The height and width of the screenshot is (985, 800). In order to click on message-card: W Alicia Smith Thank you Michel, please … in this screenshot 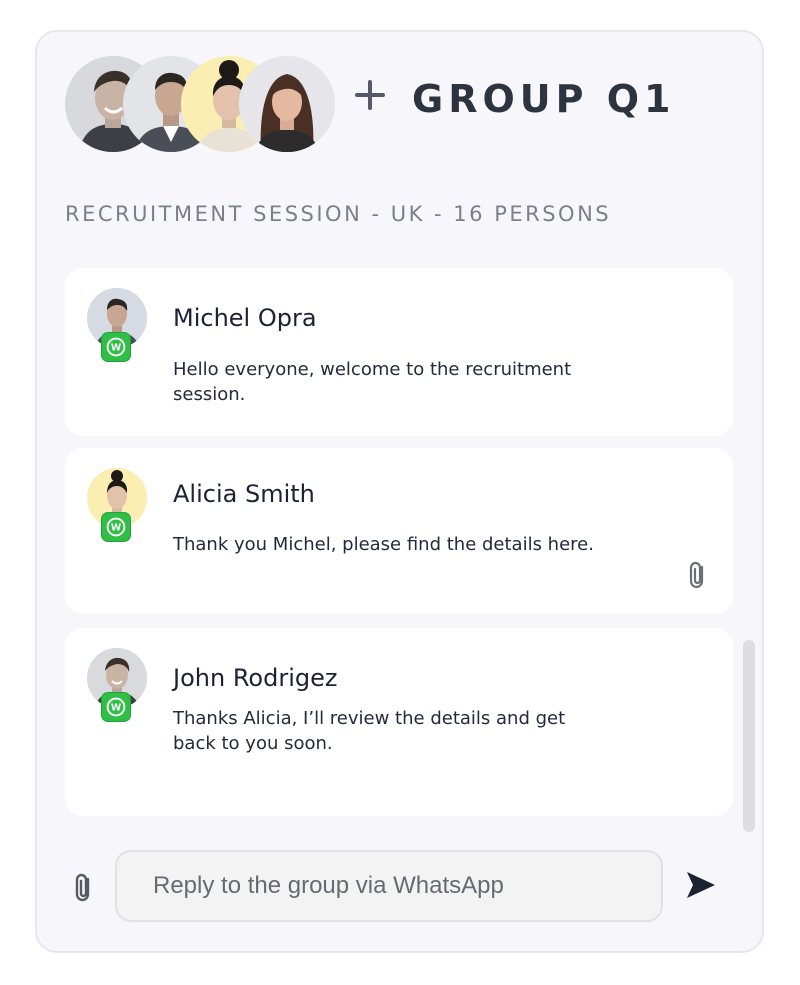, I will do `click(399, 531)`.